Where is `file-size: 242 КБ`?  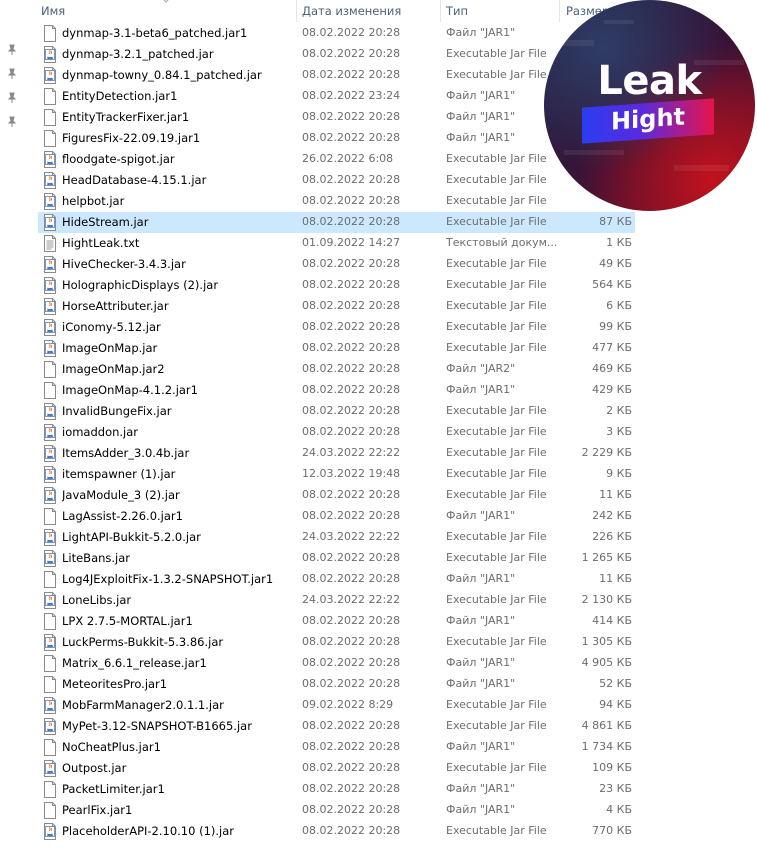 file-size: 242 КБ is located at coordinates (612, 515).